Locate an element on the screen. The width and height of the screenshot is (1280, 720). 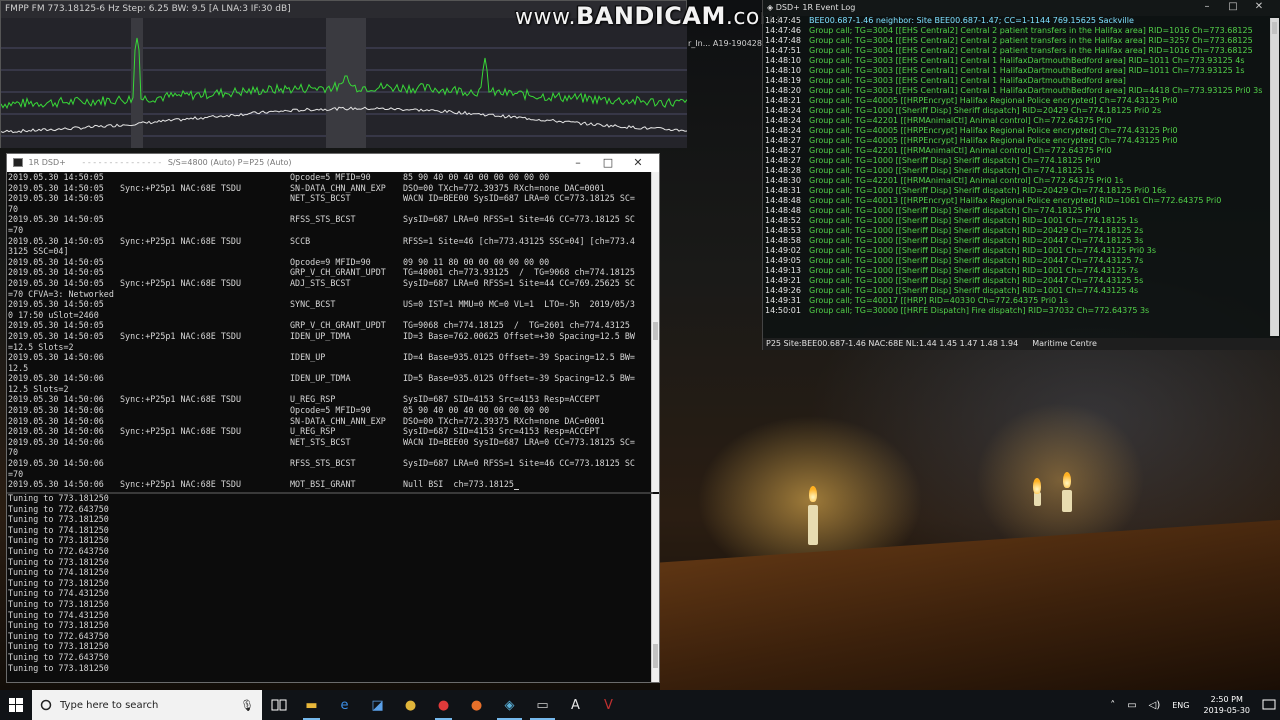
network-icon: ▭ is located at coordinates (1131, 705).